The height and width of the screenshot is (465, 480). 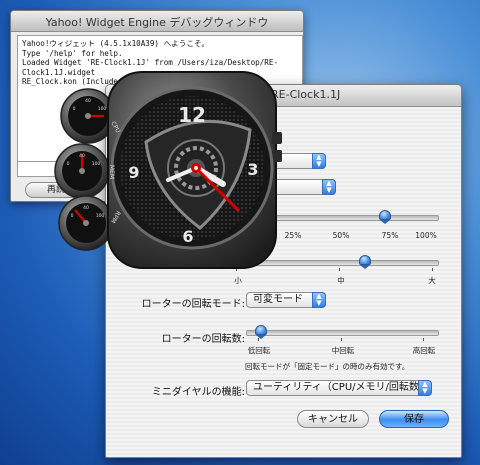 What do you see at coordinates (278, 299) in the screenshot?
I see `rotor-mode-value: 可変モード` at bounding box center [278, 299].